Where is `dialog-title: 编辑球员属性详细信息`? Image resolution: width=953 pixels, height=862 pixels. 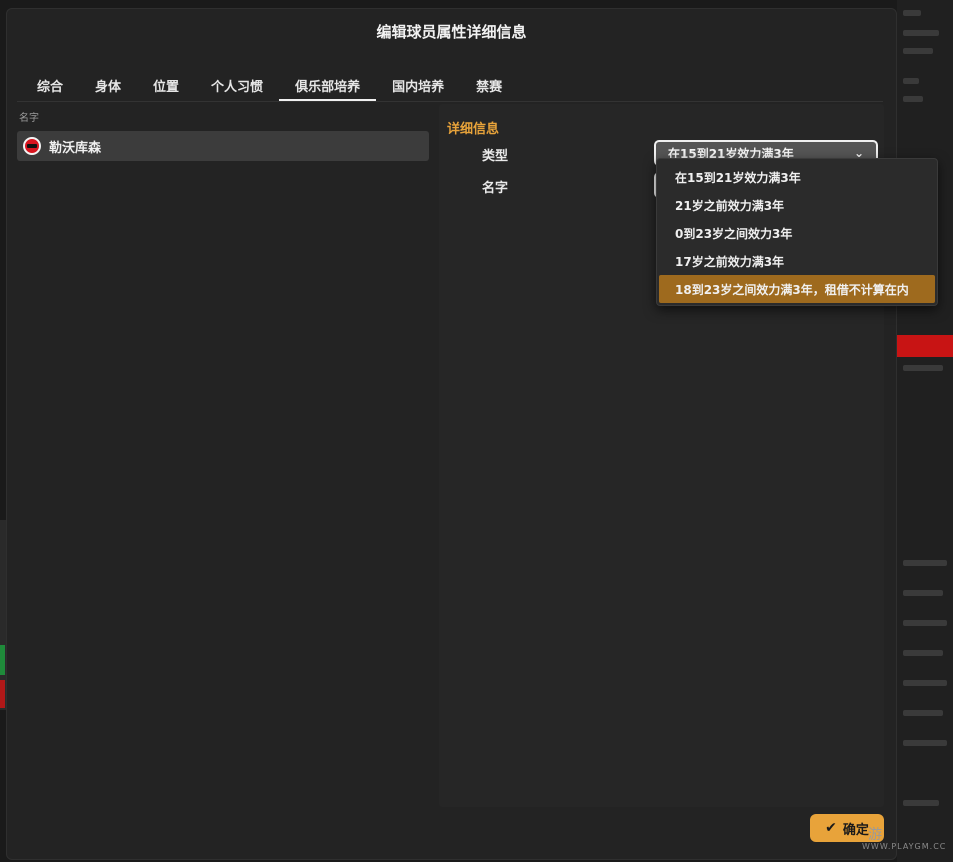 dialog-title: 编辑球员属性详细信息 is located at coordinates (451, 32).